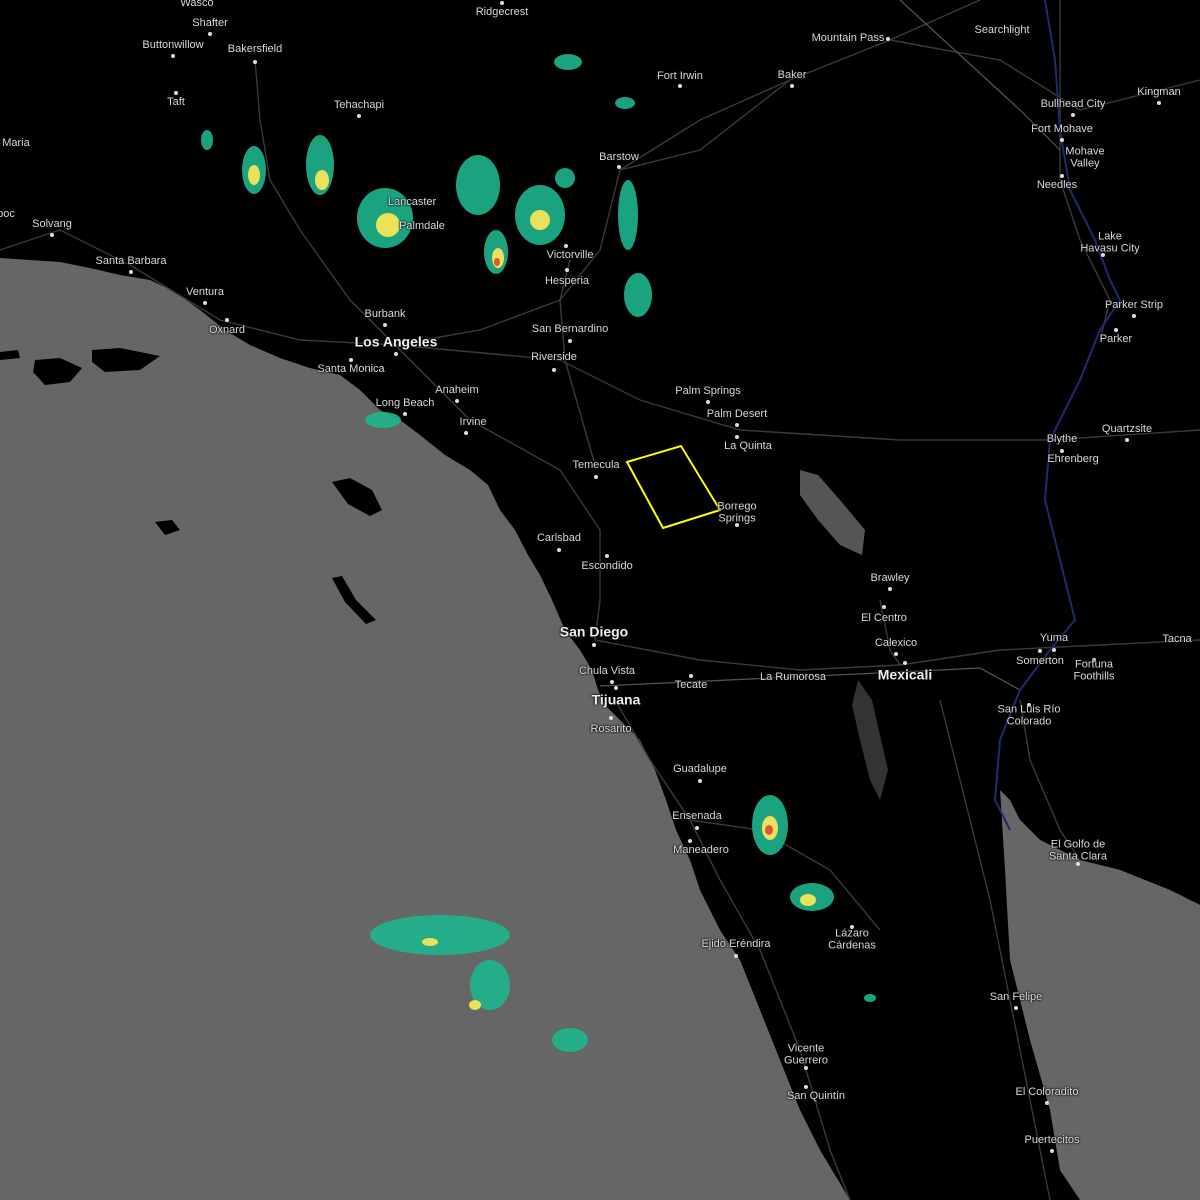 The image size is (1200, 1200). I want to click on city-dot-yuma, so click(1054, 650).